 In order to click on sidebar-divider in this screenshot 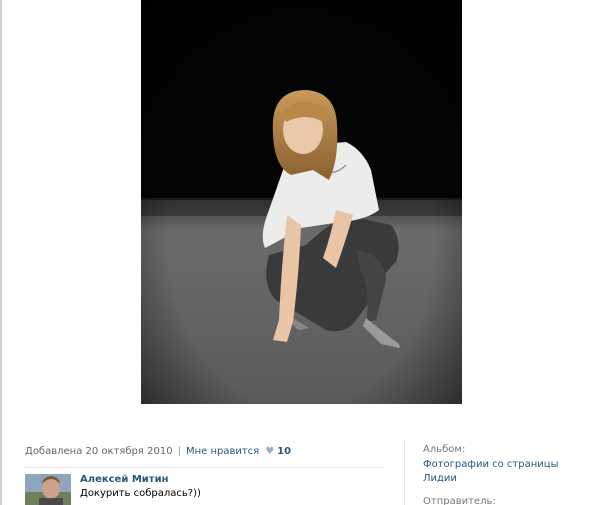, I will do `click(404, 472)`.